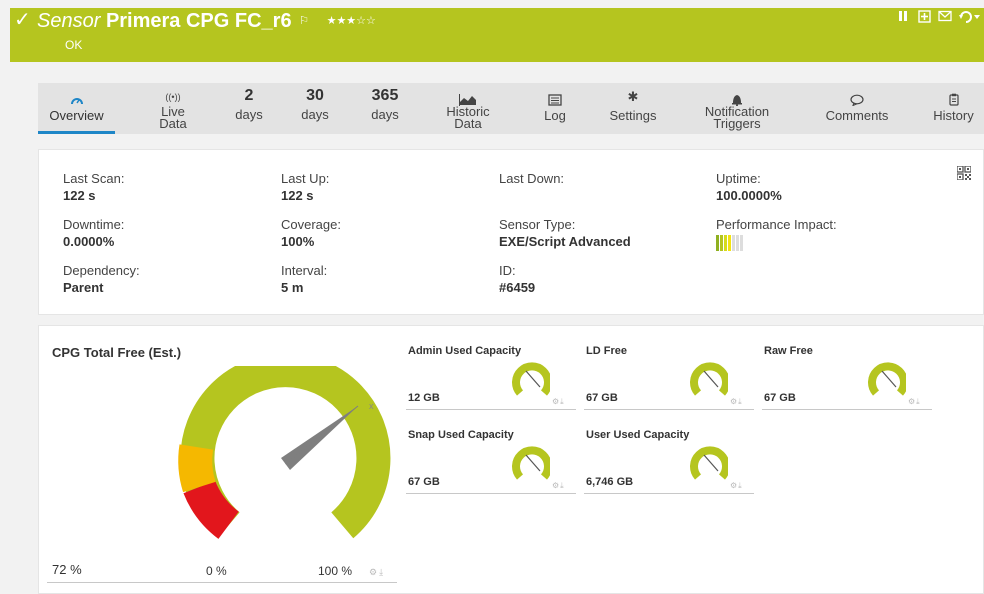  Describe the element at coordinates (305, 178) in the screenshot. I see `last-up-label: Last Up:` at that location.